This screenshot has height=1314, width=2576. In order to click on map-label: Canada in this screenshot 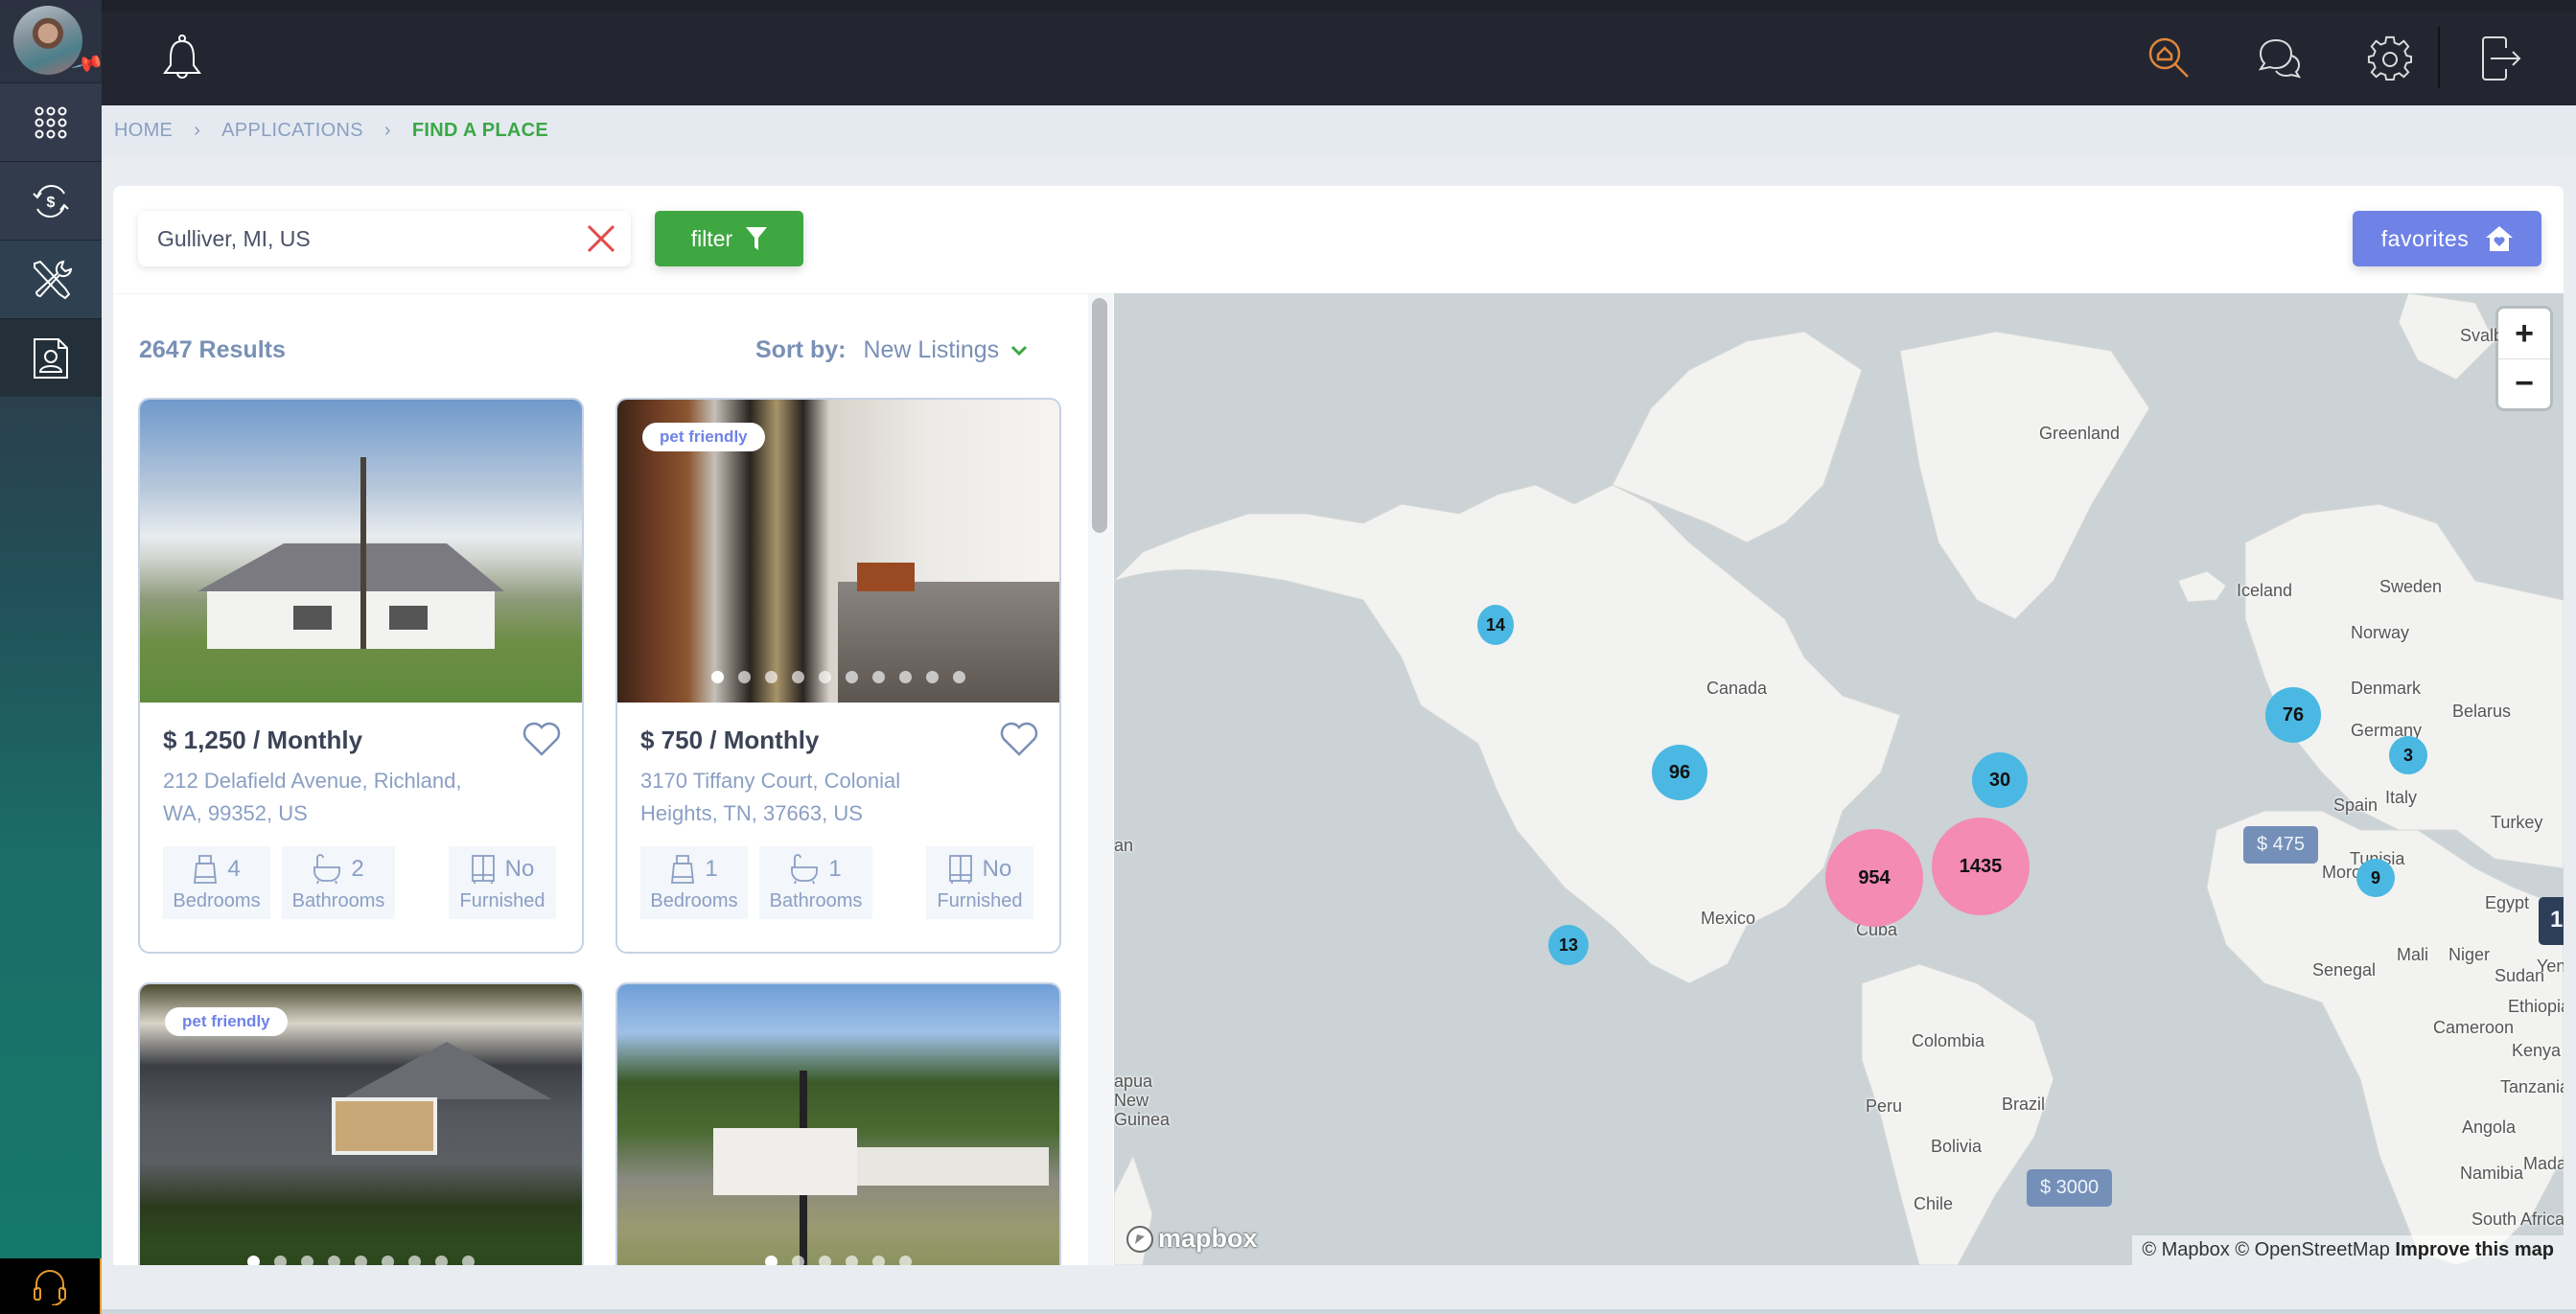, I will do `click(1737, 688)`.